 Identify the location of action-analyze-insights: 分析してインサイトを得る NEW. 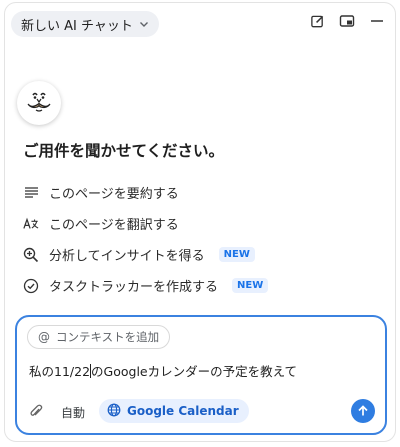
(203, 254).